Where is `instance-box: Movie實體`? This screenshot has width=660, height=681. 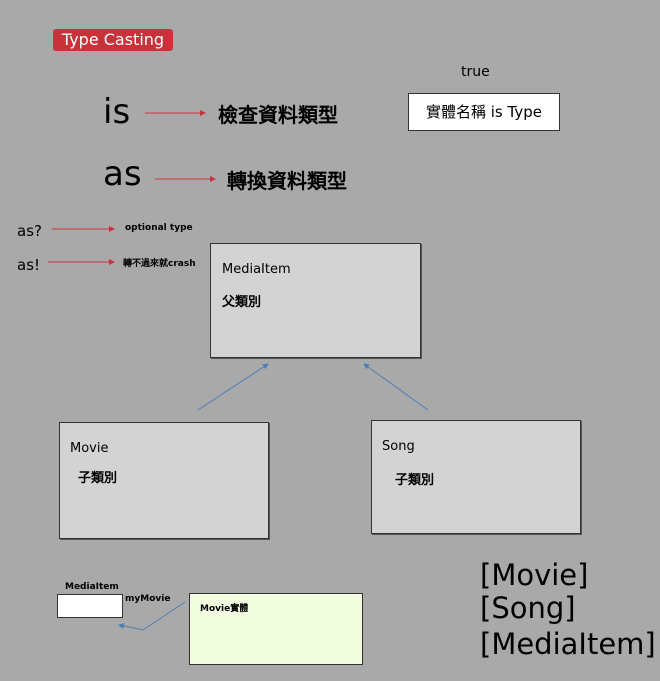 instance-box: Movie實體 is located at coordinates (276, 629).